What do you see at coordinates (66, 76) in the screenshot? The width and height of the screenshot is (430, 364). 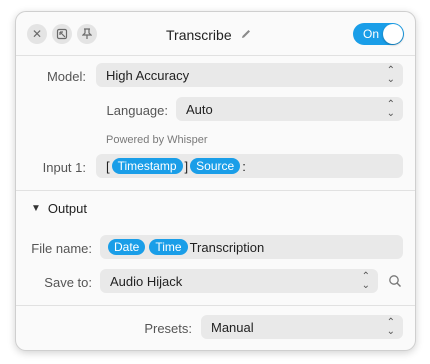 I see `model-label: Model:` at bounding box center [66, 76].